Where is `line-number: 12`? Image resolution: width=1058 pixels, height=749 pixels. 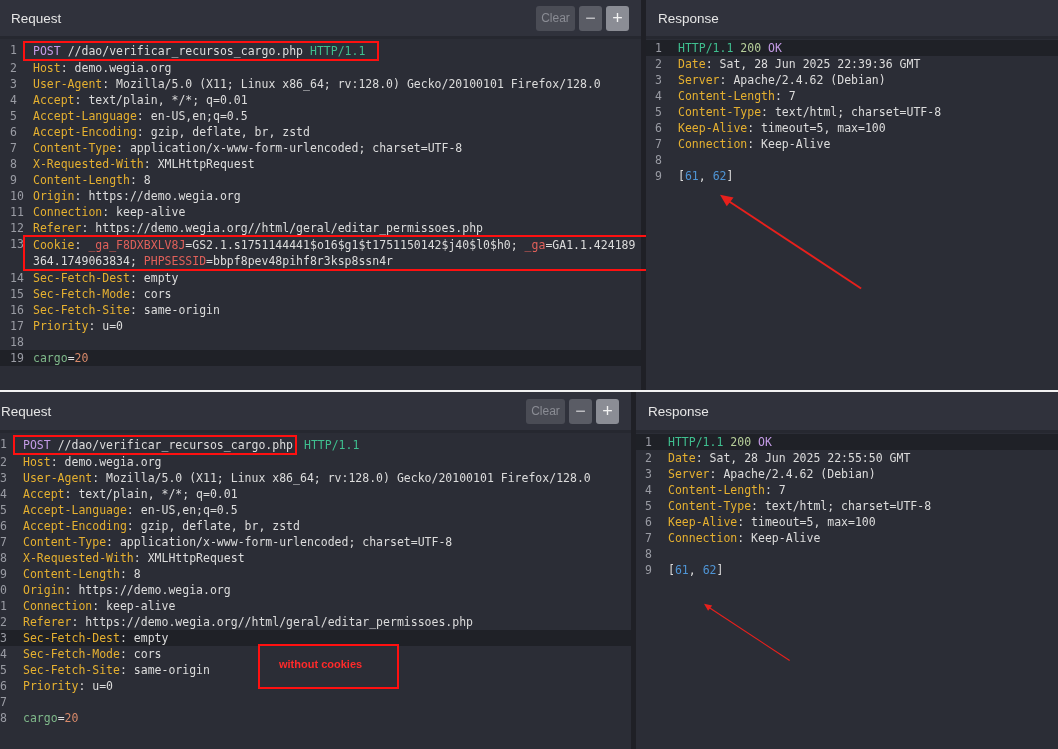 line-number: 12 is located at coordinates (17, 228).